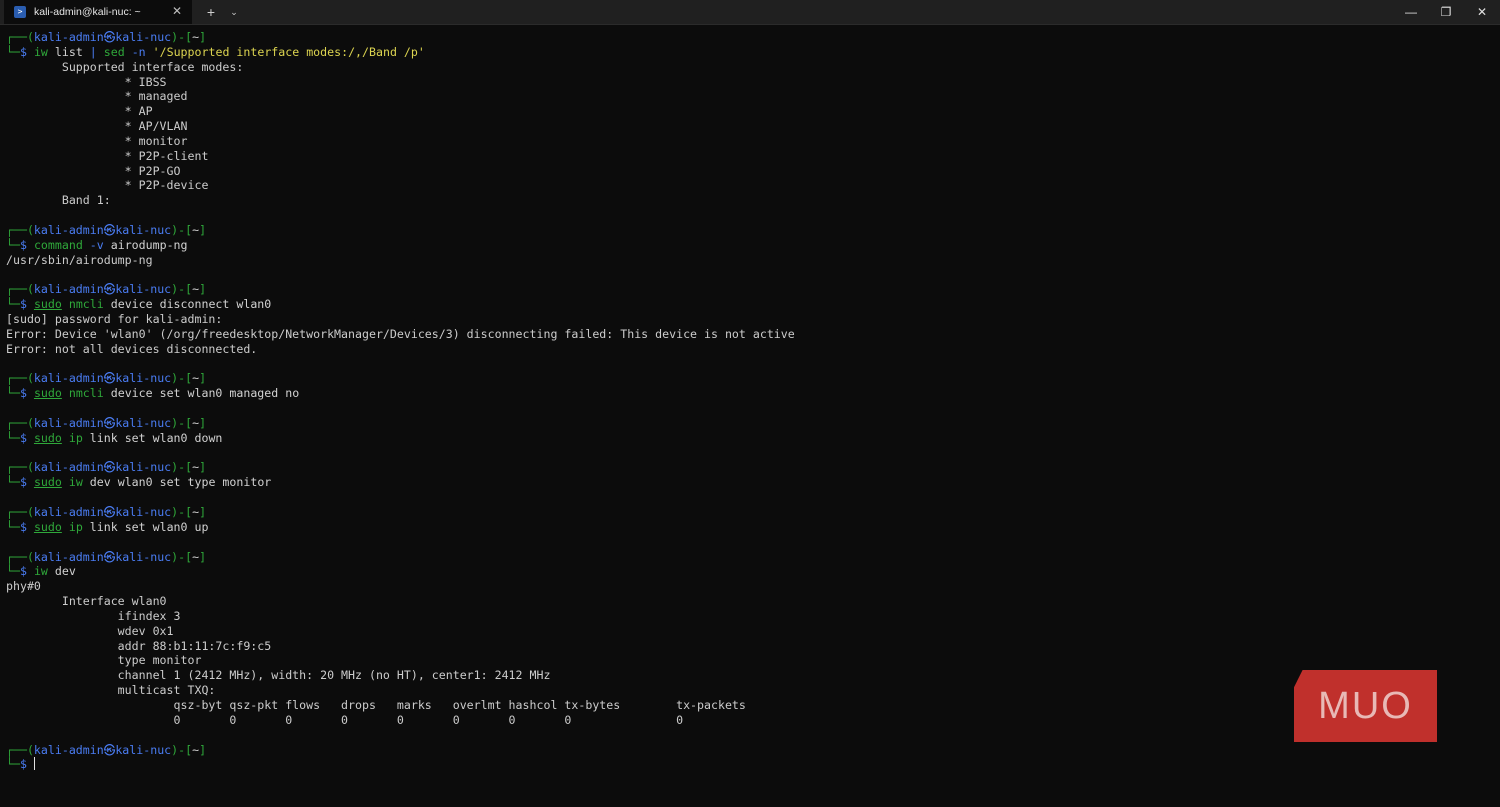 The height and width of the screenshot is (807, 1500). What do you see at coordinates (93, 615) in the screenshot?
I see `output-line: ifindex 3` at bounding box center [93, 615].